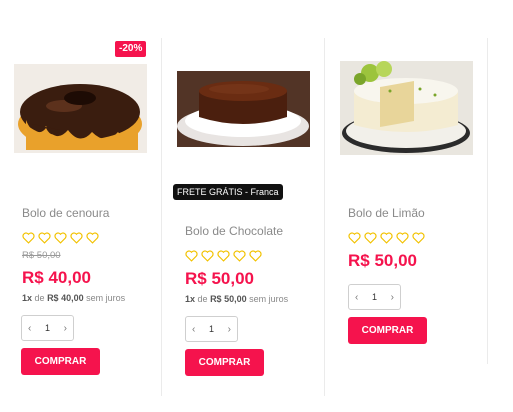 The width and height of the screenshot is (513, 412). What do you see at coordinates (386, 213) in the screenshot?
I see `product-name: Bolo de Limão` at bounding box center [386, 213].